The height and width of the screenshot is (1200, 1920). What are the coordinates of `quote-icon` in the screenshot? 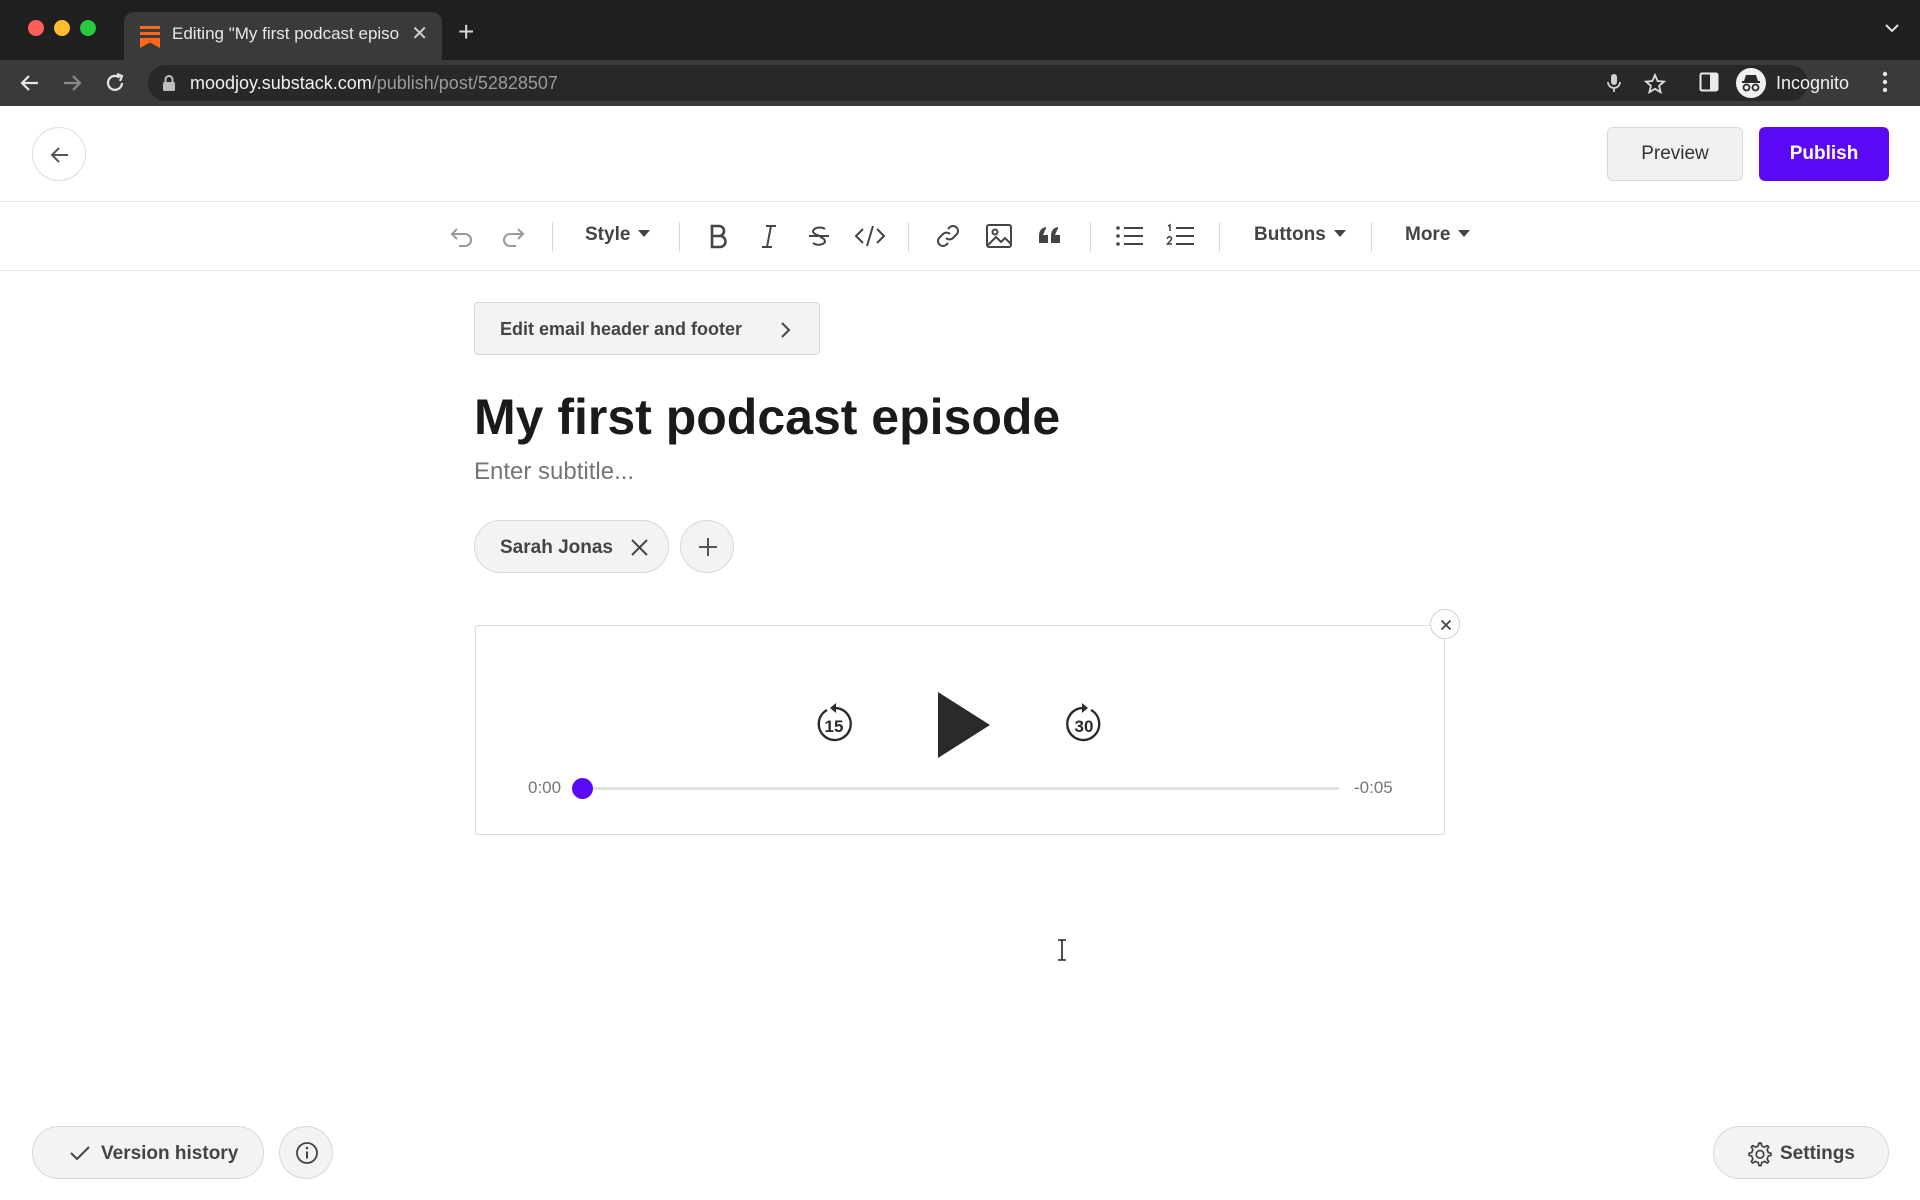 It's located at (1049, 235).